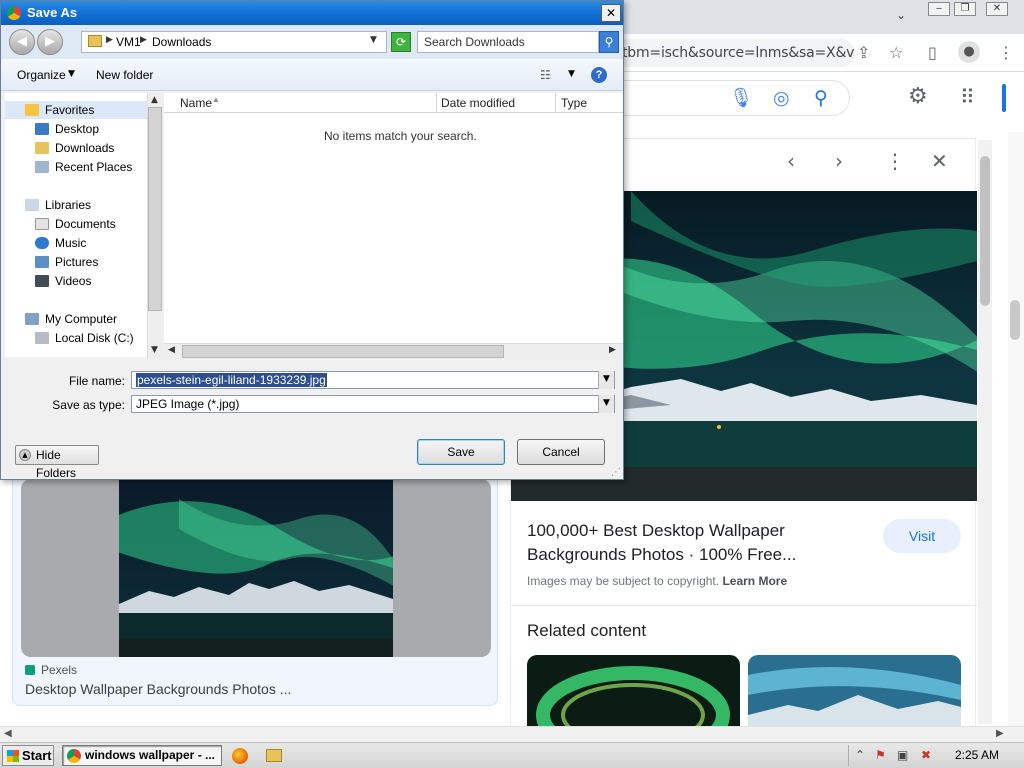 The image size is (1024, 768). I want to click on minimize-icon: ‒, so click(939, 9).